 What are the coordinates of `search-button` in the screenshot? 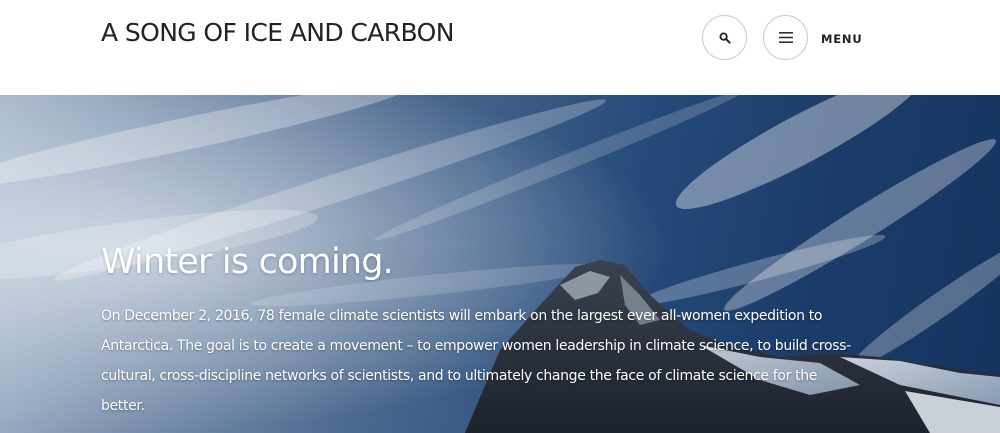 It's located at (724, 37).